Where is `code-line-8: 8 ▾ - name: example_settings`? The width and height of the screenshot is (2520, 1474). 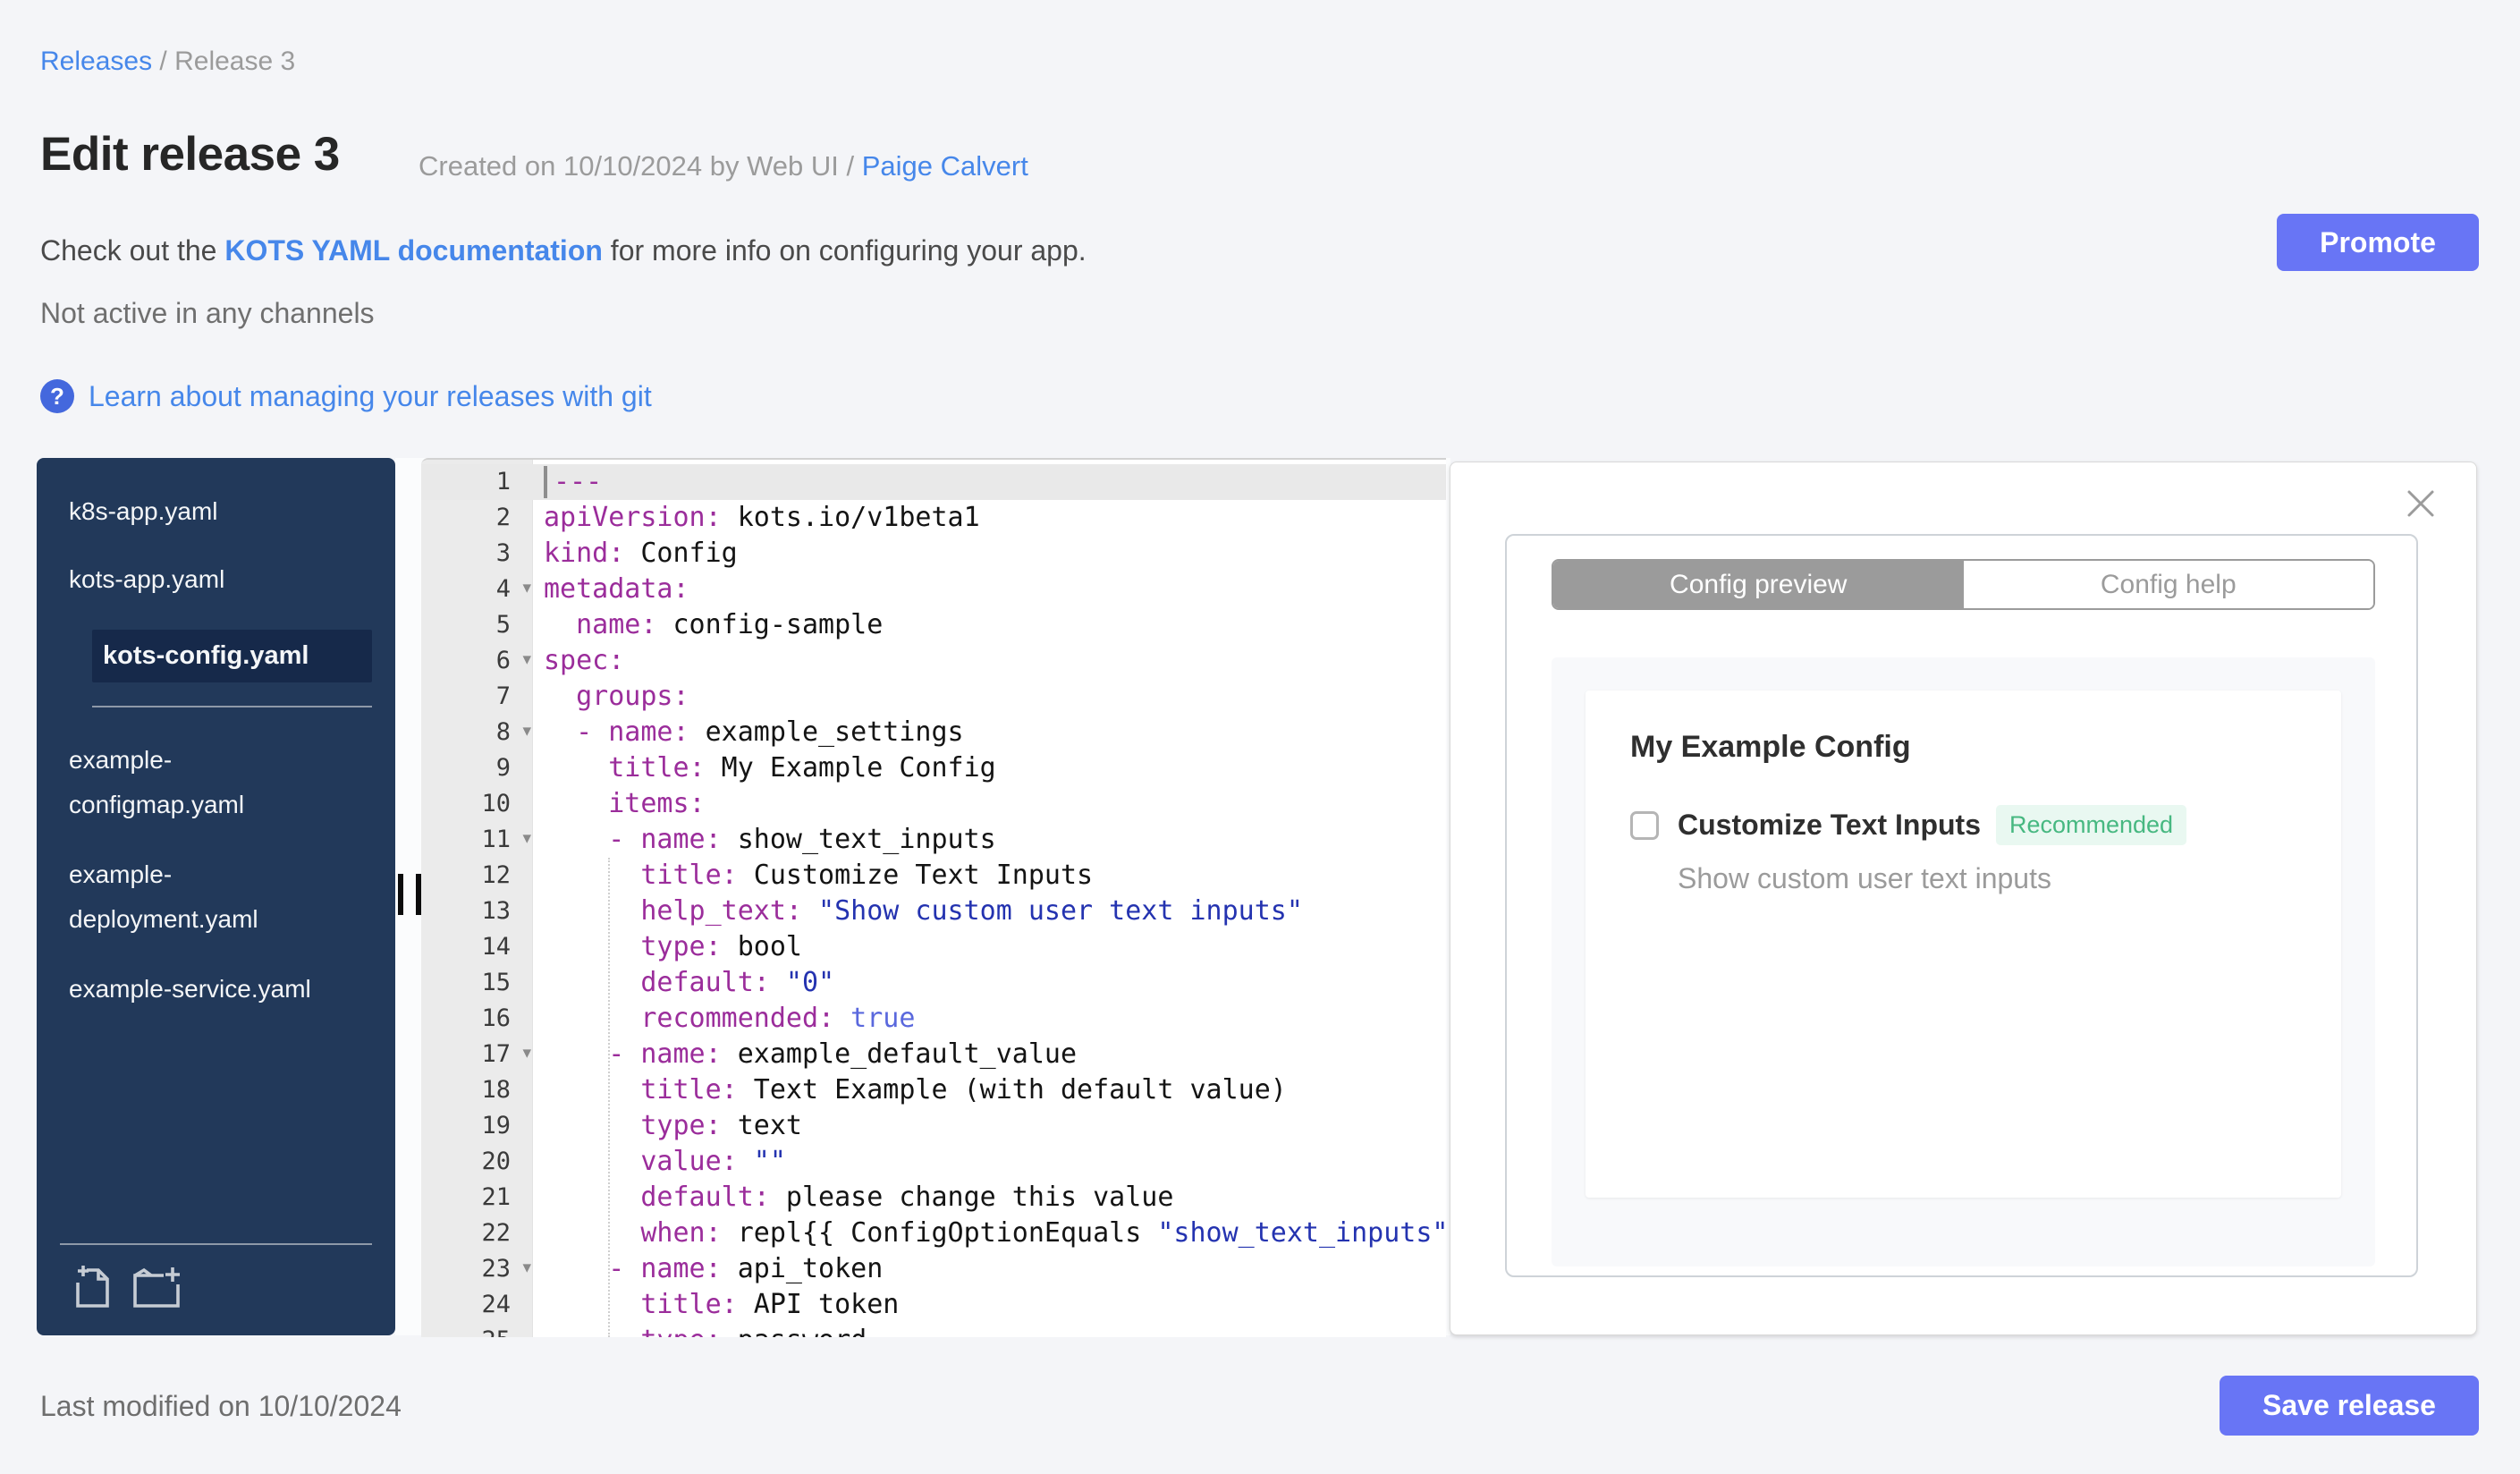
code-line-8: 8 ▾ - name: example_settings is located at coordinates (933, 732).